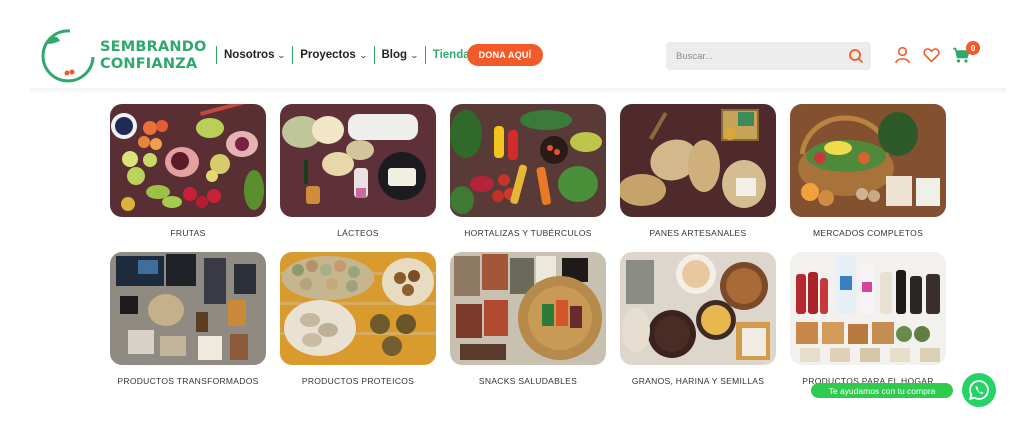 The image size is (1030, 428). What do you see at coordinates (528, 381) in the screenshot?
I see `category-label: SNACKS SALUDABLES` at bounding box center [528, 381].